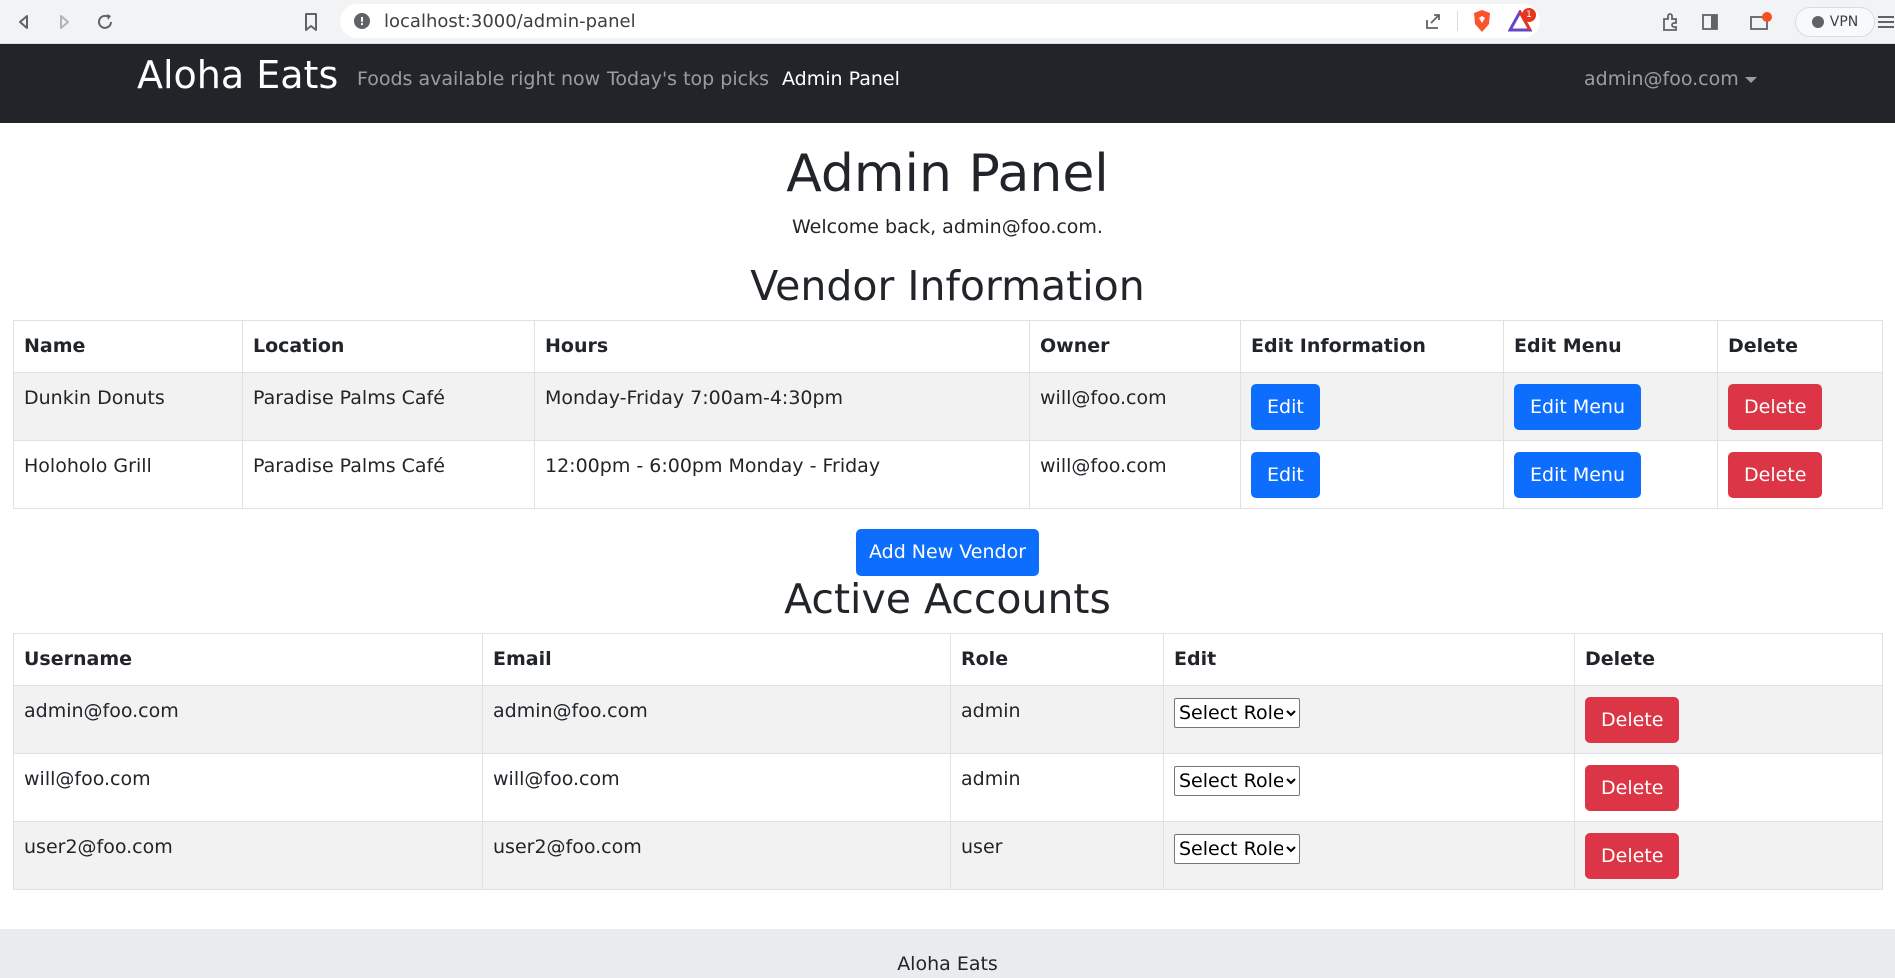 The height and width of the screenshot is (978, 1895). Describe the element at coordinates (105, 22) in the screenshot. I see `reload-icon` at that location.